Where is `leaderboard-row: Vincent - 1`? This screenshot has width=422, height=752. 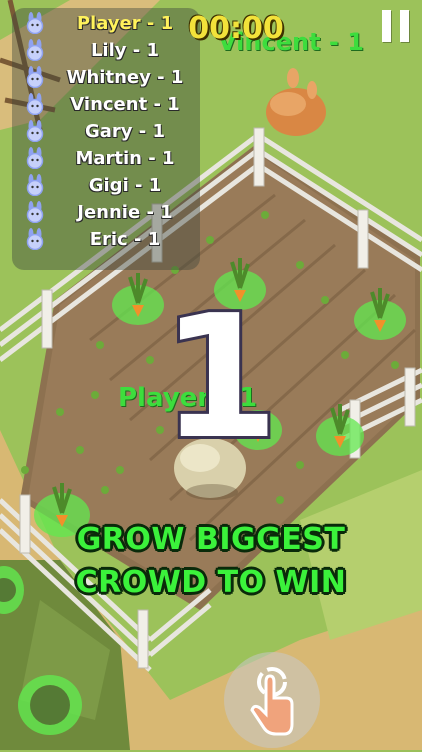
leaderboard-row: Vincent - 1 is located at coordinates (106, 104).